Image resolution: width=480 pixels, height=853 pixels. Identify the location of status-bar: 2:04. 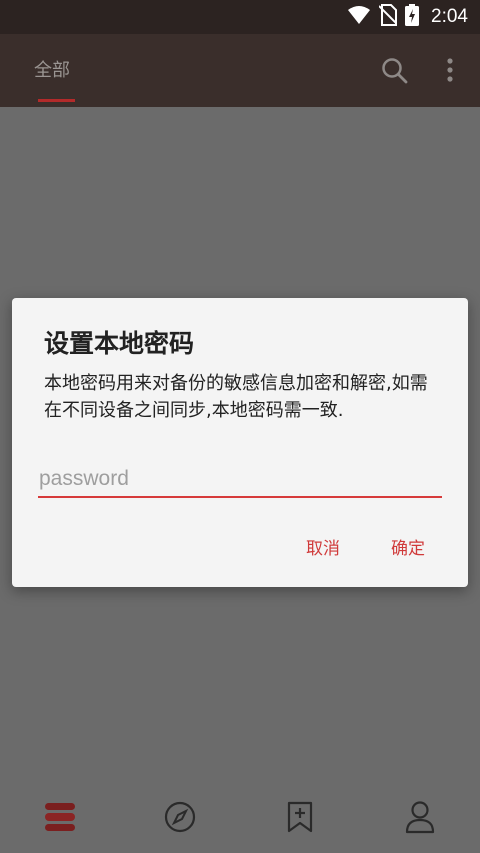
(240, 17).